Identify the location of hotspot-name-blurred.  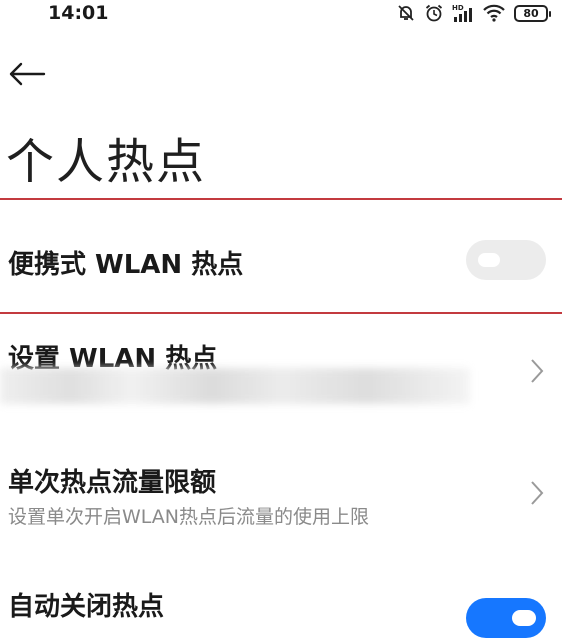
(235, 386).